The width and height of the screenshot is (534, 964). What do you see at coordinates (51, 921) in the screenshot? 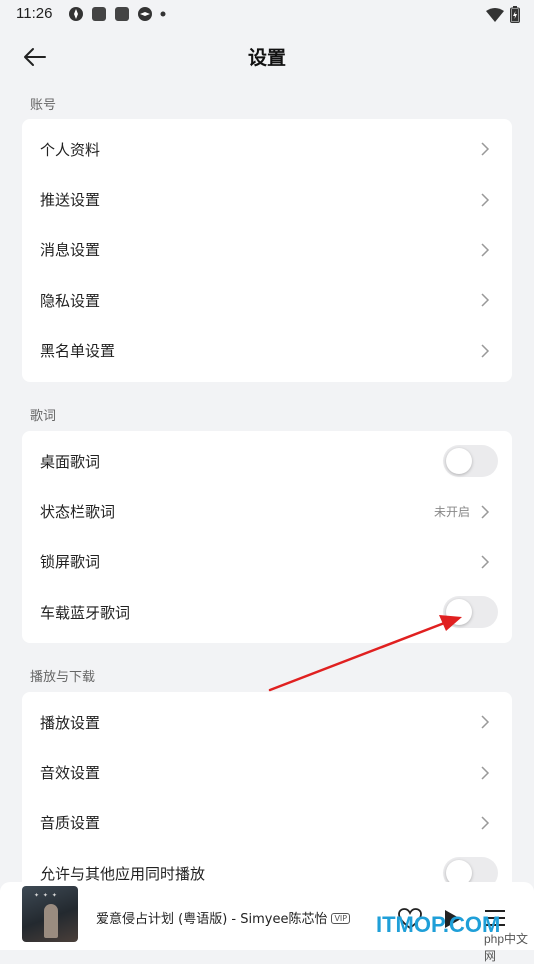
I see `album-art-figure` at bounding box center [51, 921].